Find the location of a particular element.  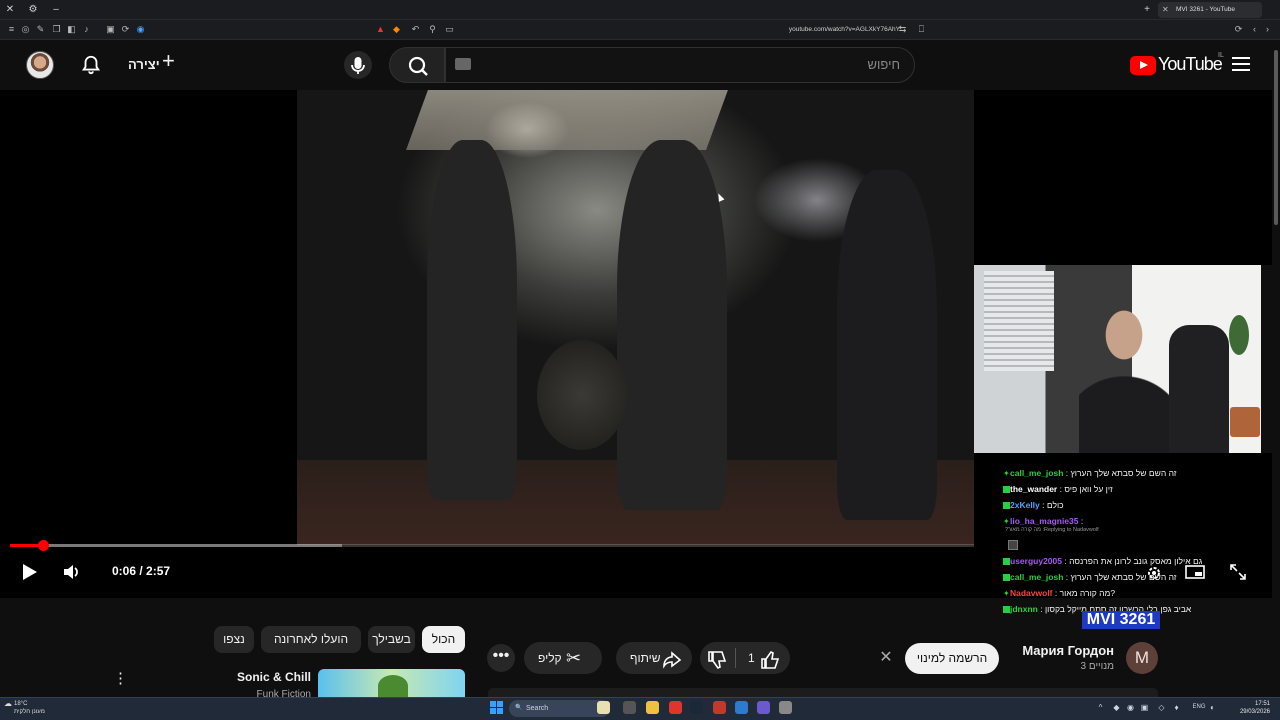

browser-tab-bar: ✕ ⚙ – + ✕ MVI 3261 - YouTube is located at coordinates (640, 10).